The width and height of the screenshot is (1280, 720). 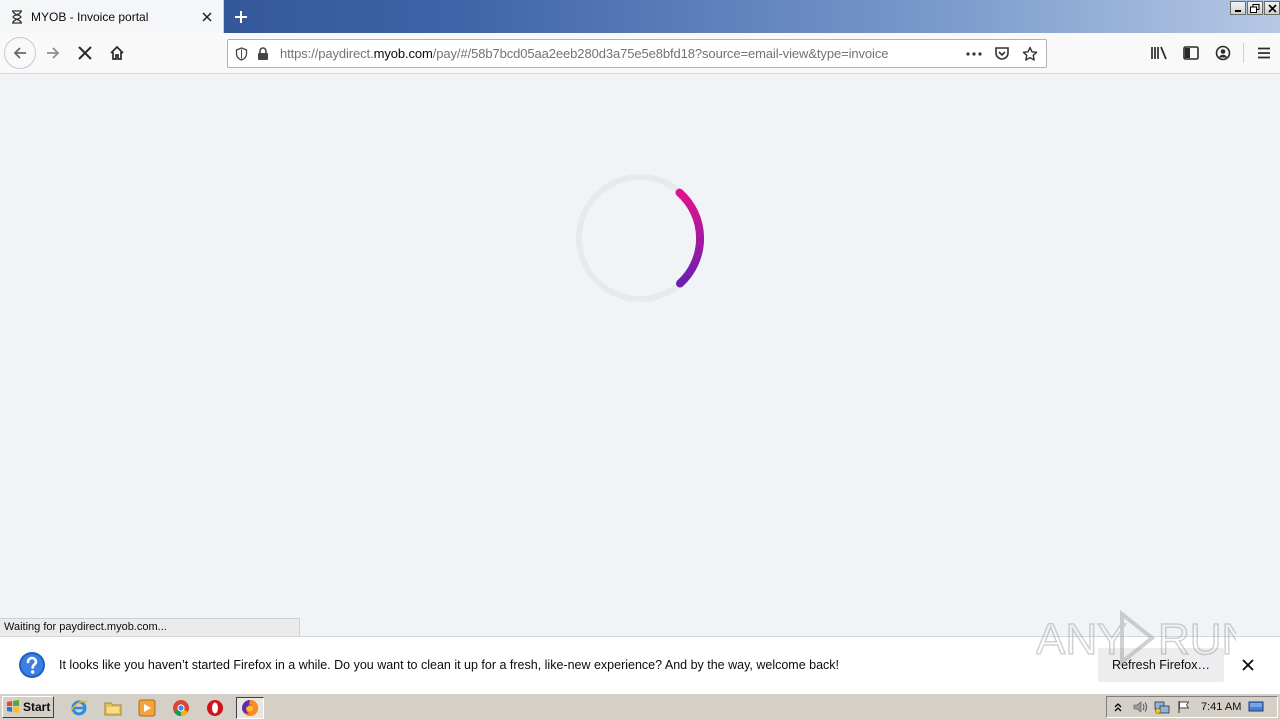 I want to click on question-icon, so click(x=32, y=664).